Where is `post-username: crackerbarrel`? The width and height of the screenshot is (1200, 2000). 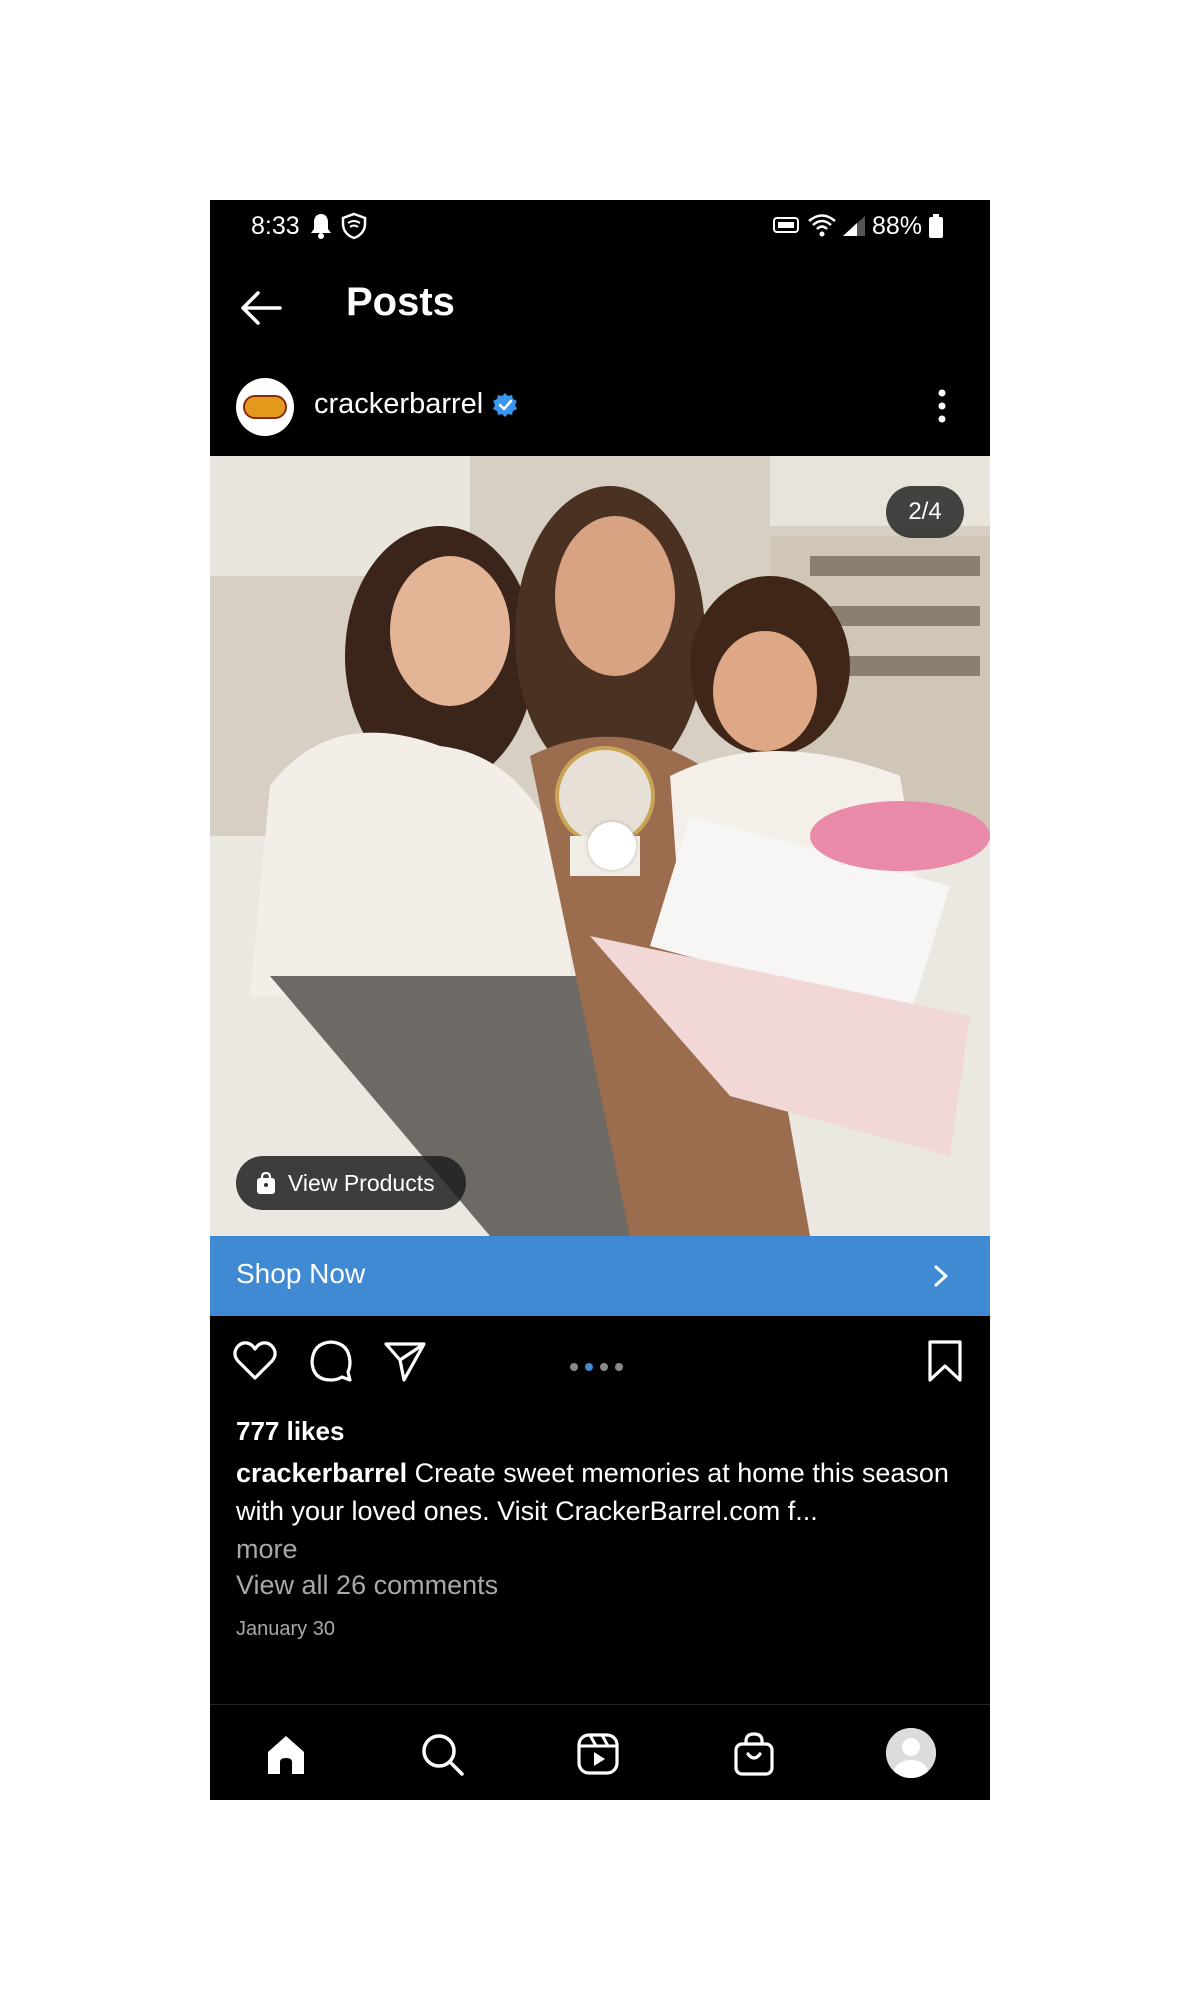 post-username: crackerbarrel is located at coordinates (398, 404).